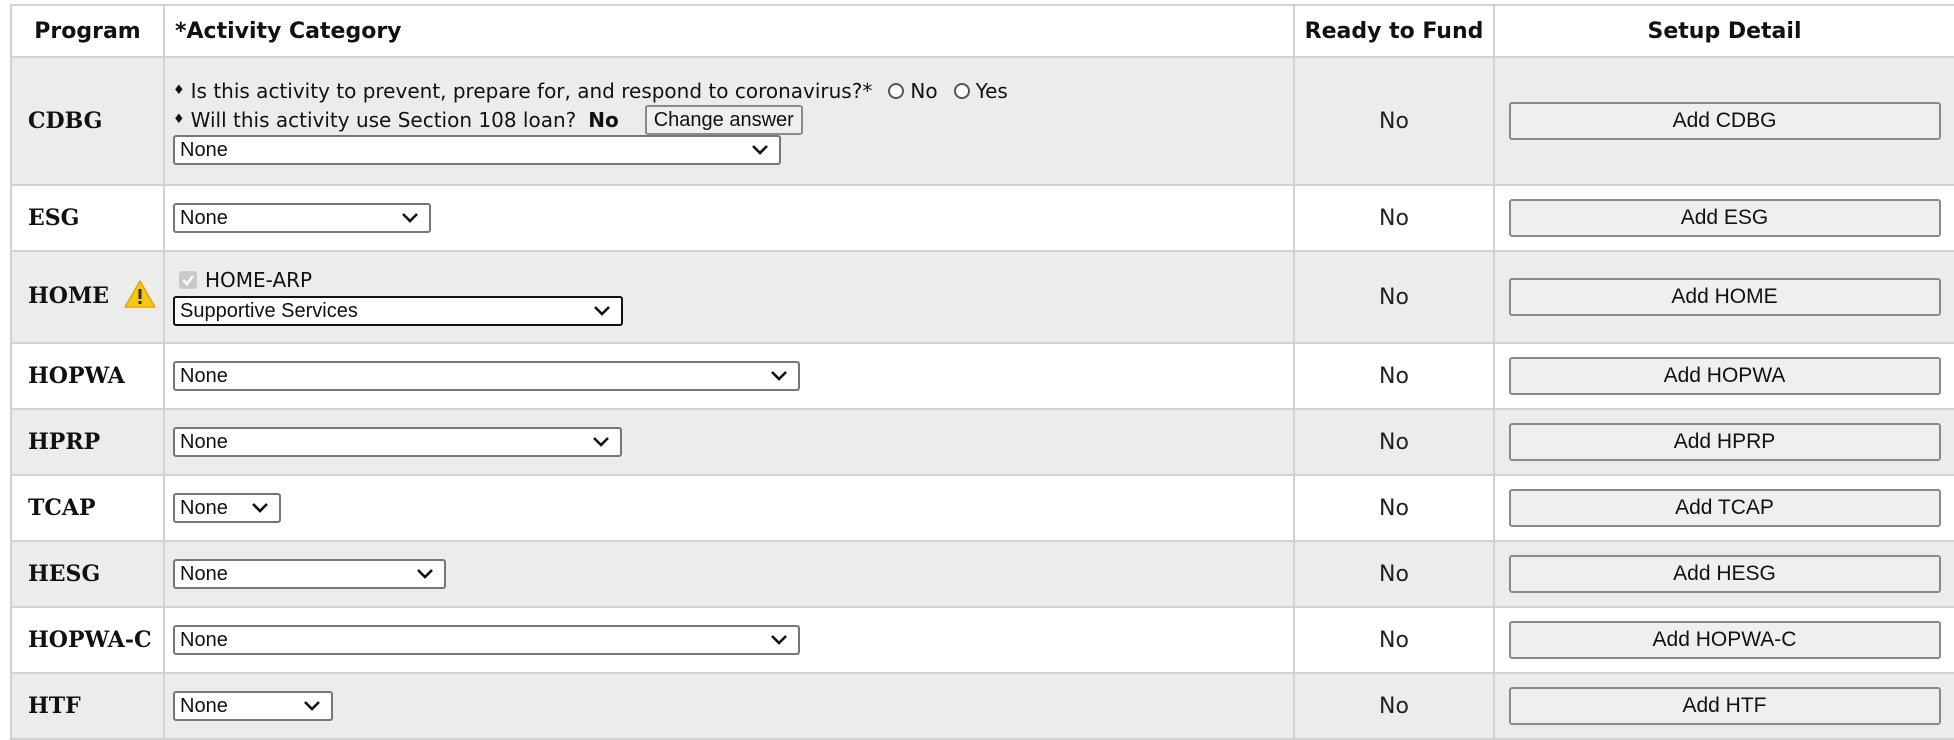  Describe the element at coordinates (486, 640) in the screenshot. I see `activity-category-select-hopwa-c: None` at that location.